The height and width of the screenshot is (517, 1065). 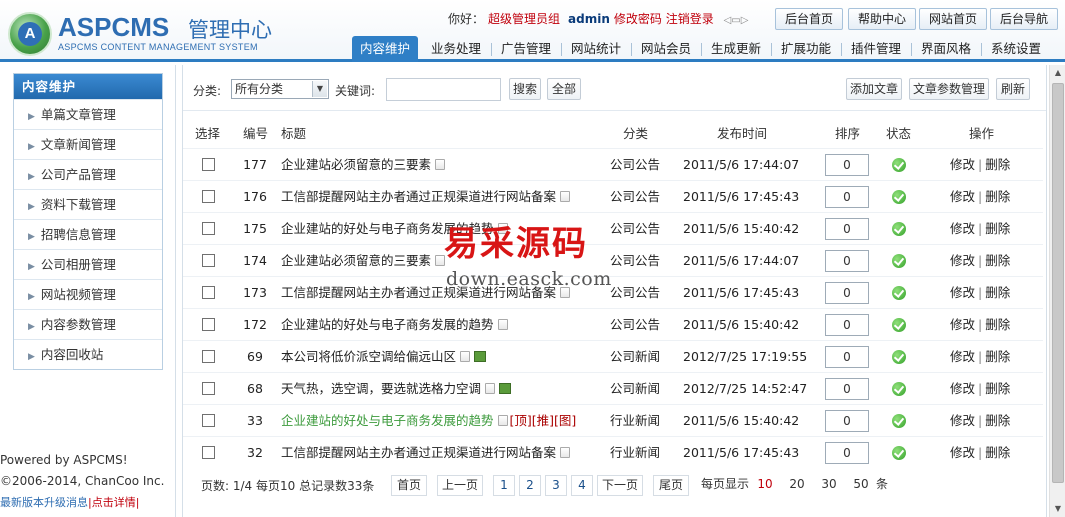 I want to click on tab-members: 网站会员, so click(x=666, y=49).